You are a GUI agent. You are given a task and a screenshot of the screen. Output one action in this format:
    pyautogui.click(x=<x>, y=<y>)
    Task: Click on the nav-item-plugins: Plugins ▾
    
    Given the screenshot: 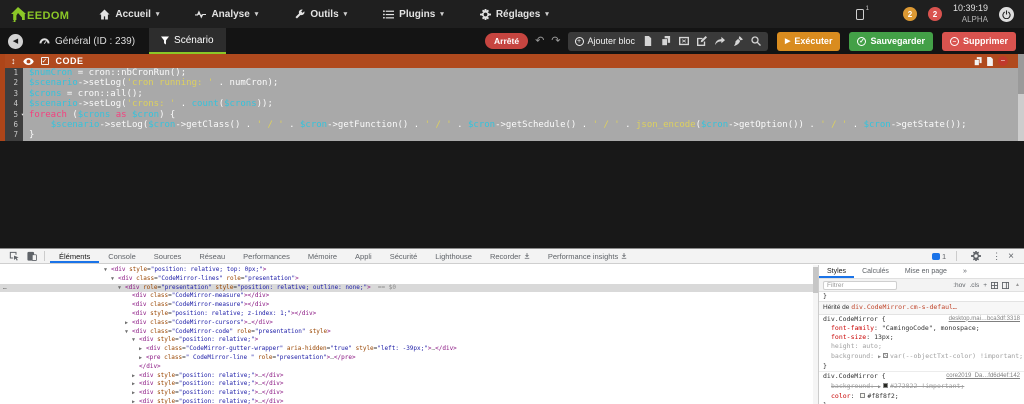 What is the action you would take?
    pyautogui.click(x=413, y=14)
    